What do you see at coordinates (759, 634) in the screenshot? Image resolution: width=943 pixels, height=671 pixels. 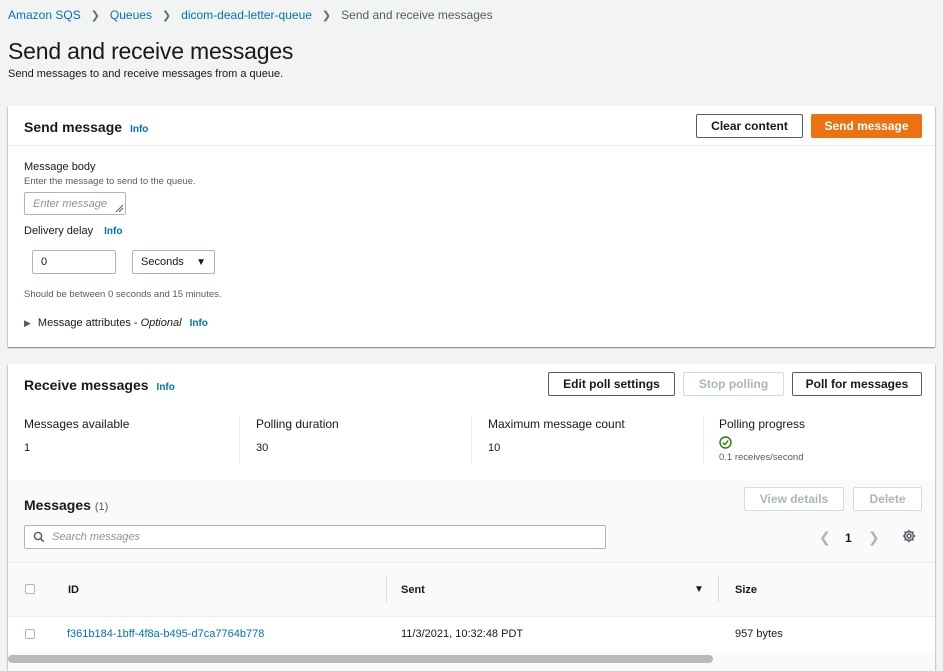 I see `message-size-cell: 957 bytes` at bounding box center [759, 634].